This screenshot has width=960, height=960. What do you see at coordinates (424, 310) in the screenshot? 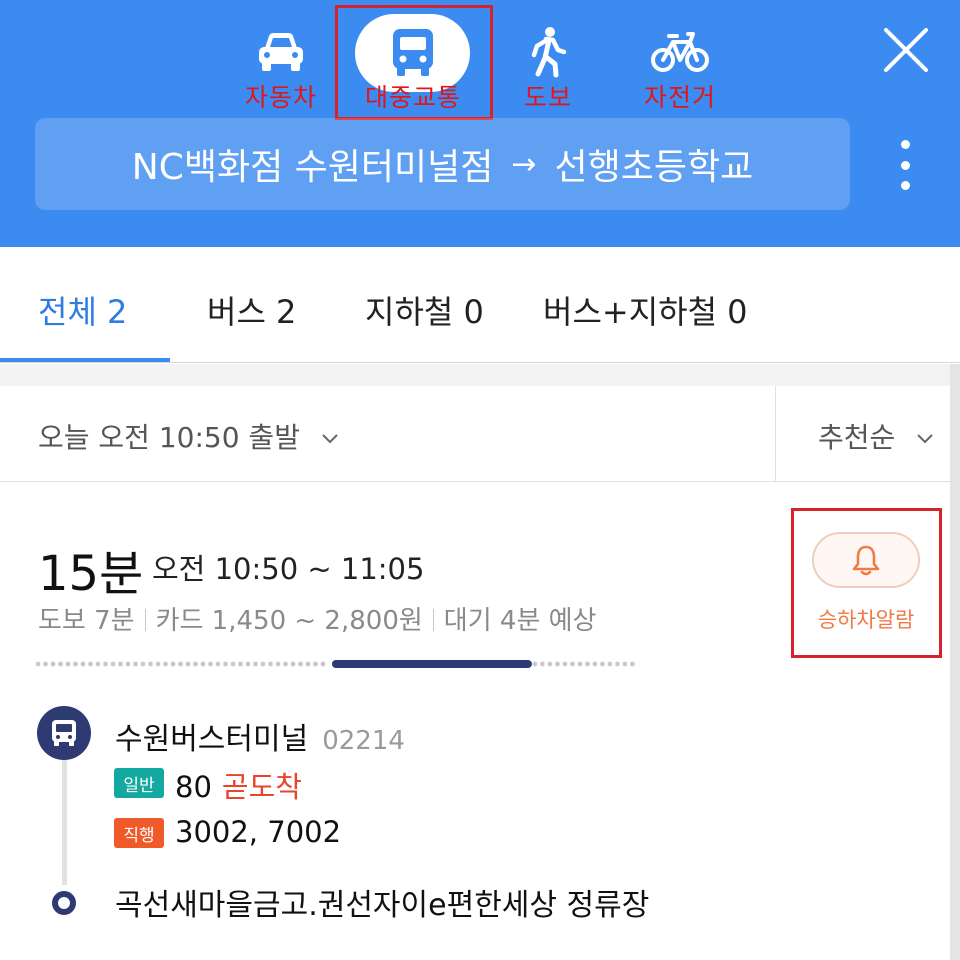
I see `tab-subway: 지하철 0` at bounding box center [424, 310].